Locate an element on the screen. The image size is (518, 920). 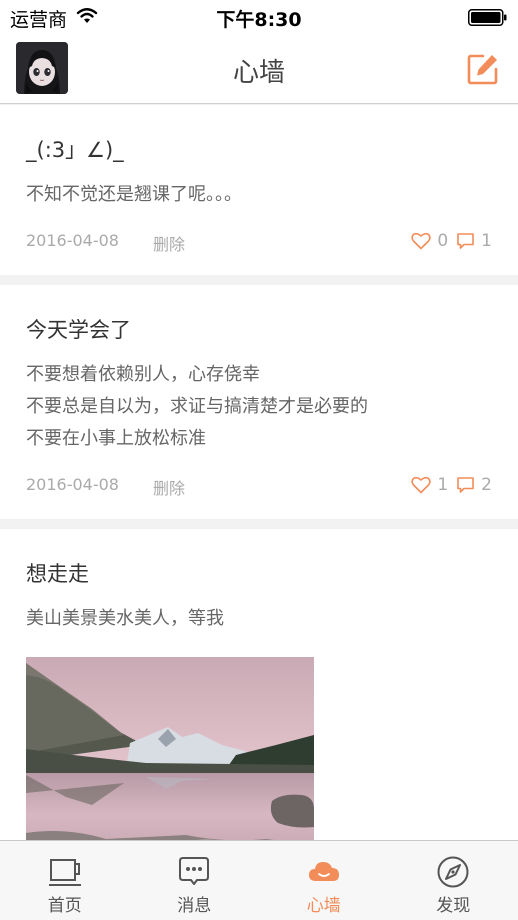
post-title: 想走走 is located at coordinates (57, 574).